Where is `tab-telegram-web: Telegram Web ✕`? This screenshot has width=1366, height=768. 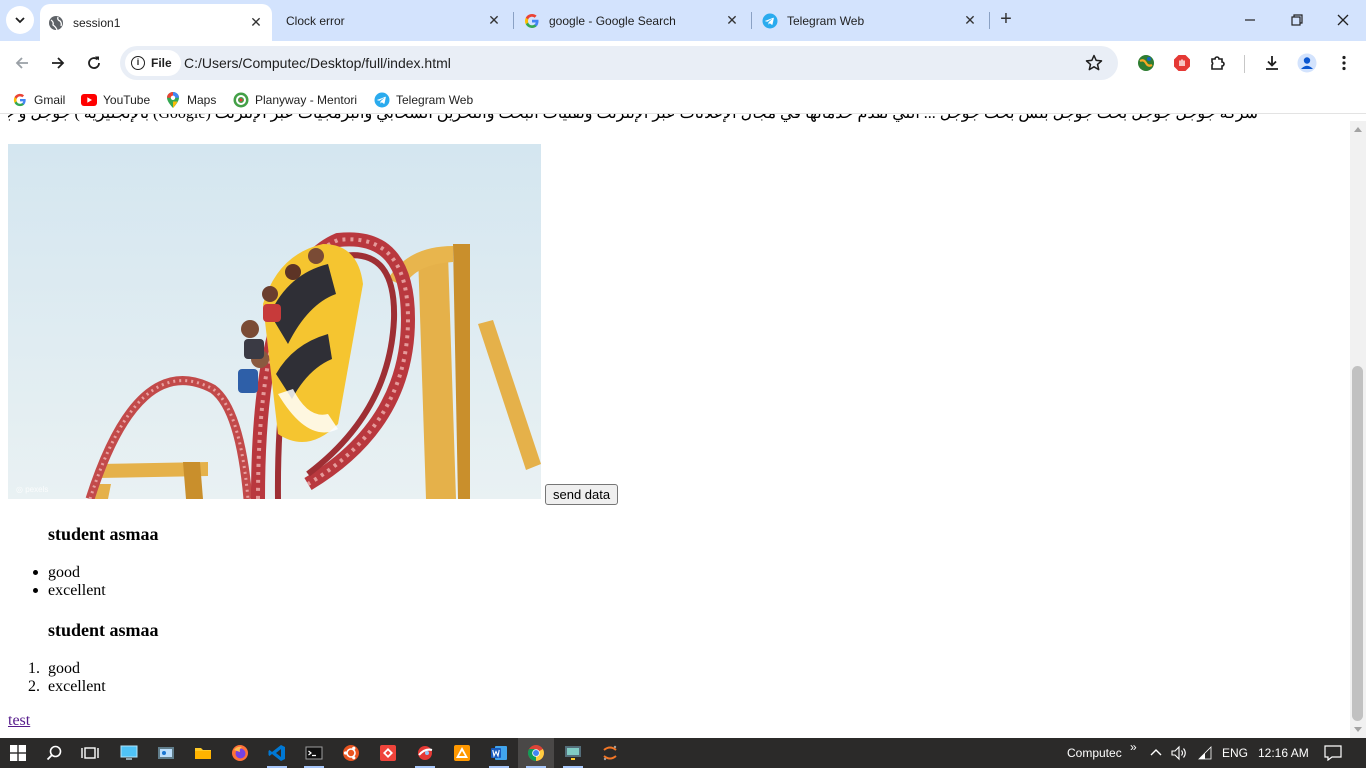 tab-telegram-web: Telegram Web ✕ is located at coordinates (870, 20).